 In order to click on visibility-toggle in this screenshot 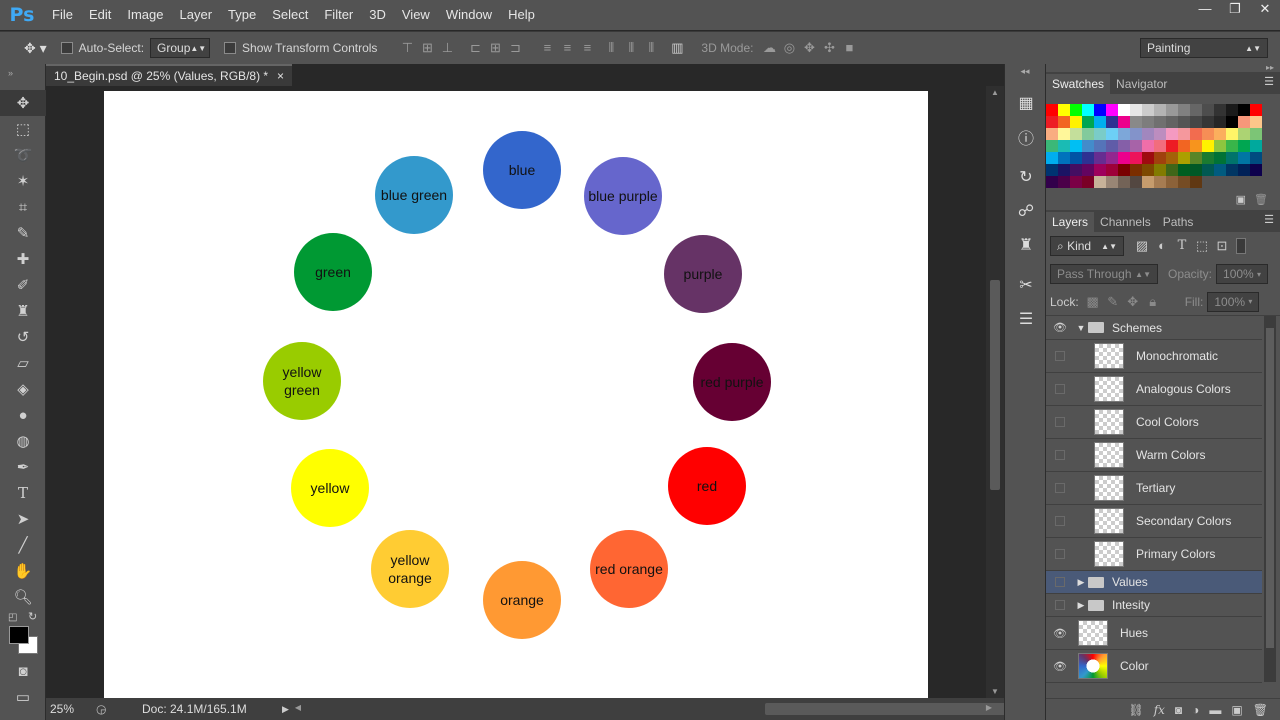, I will do `click(1060, 422)`.